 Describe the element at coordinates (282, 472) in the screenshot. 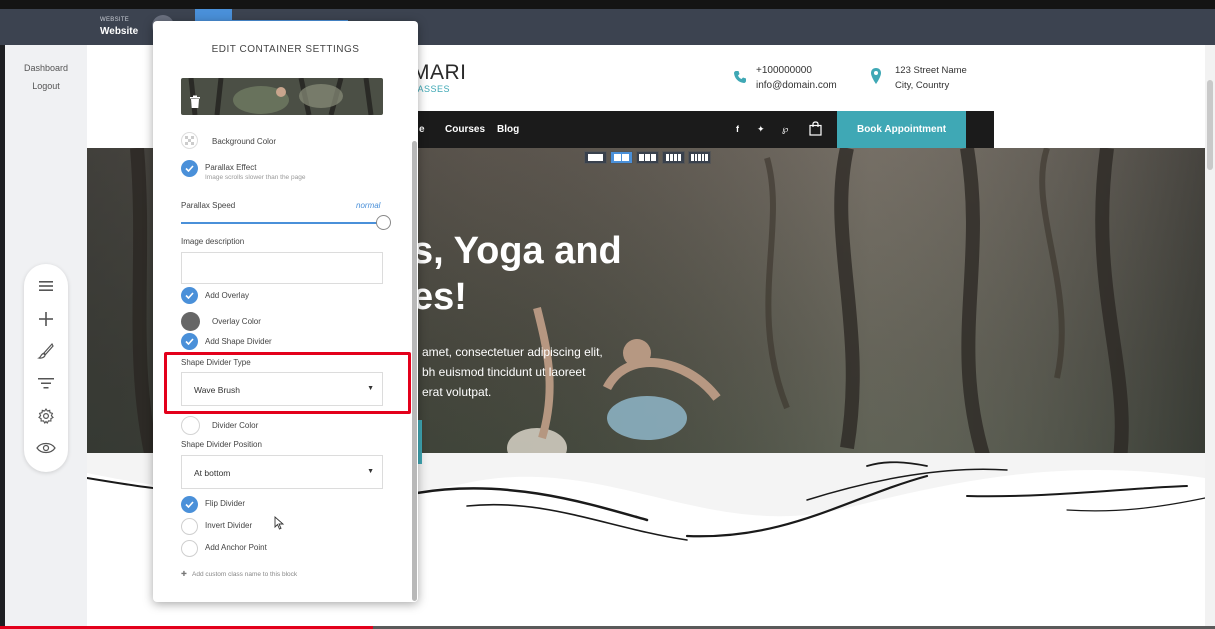

I see `shape-divider-position-select: At bottom ▼` at that location.